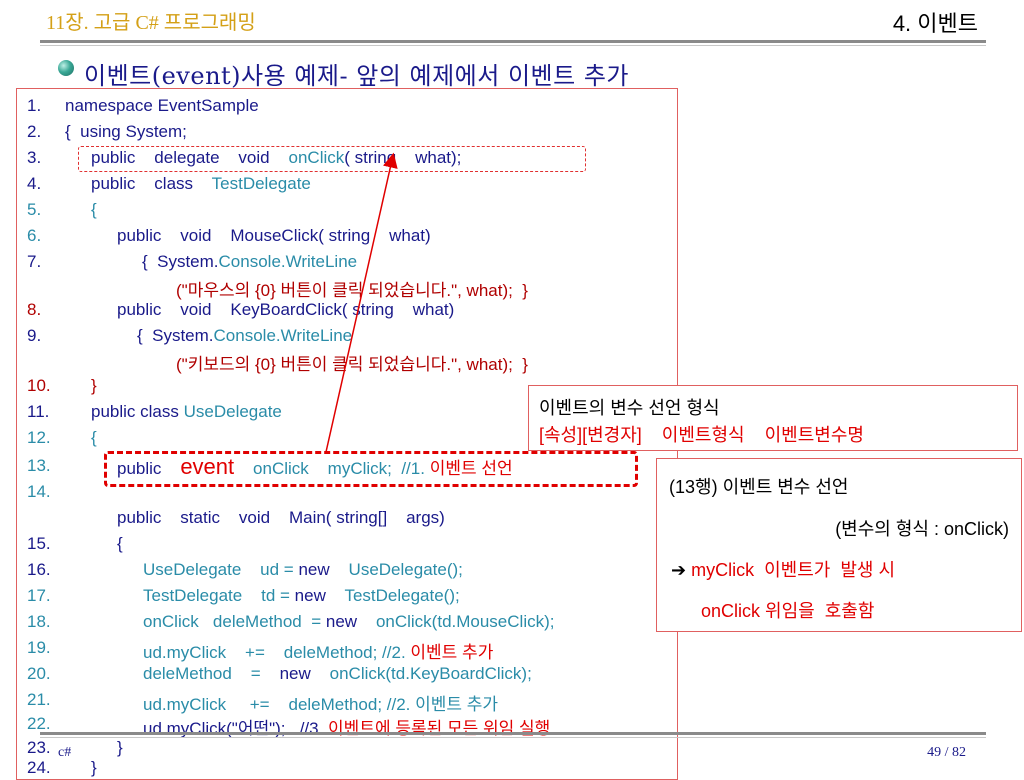 Image resolution: width=1024 pixels, height=780 pixels. What do you see at coordinates (513, 737) in the screenshot?
I see `bottom-divider-thin` at bounding box center [513, 737].